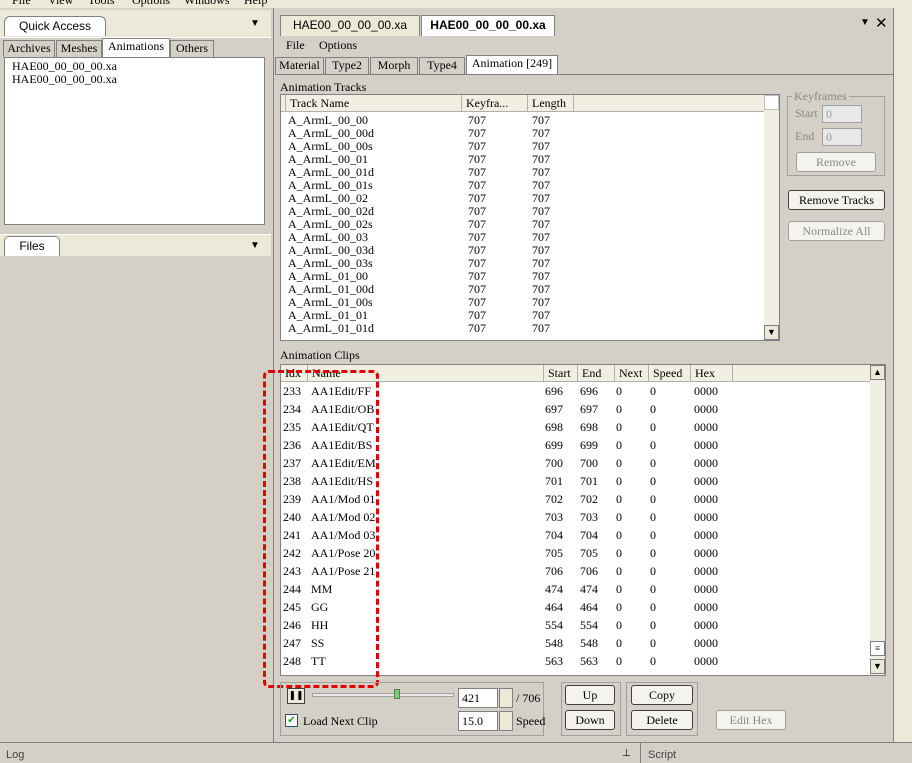 The height and width of the screenshot is (763, 912). I want to click on pause-icon: ❚❚, so click(296, 696).